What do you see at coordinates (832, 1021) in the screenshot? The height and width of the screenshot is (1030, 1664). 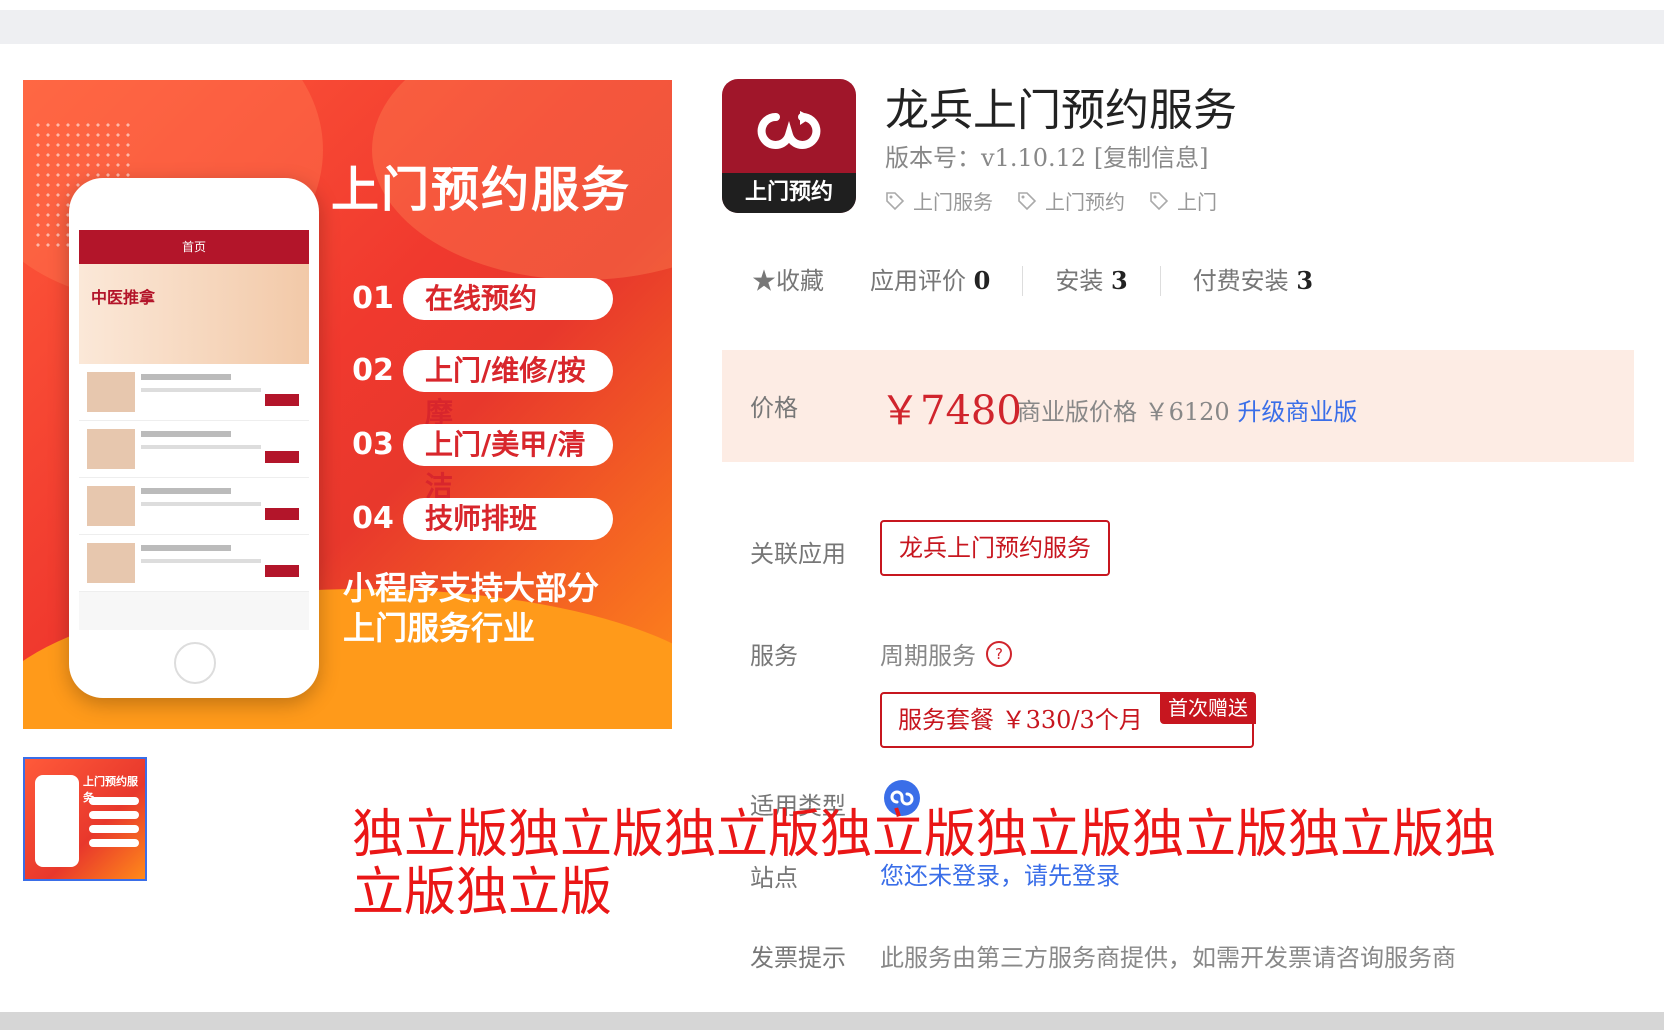 I see `bottom-bar` at bounding box center [832, 1021].